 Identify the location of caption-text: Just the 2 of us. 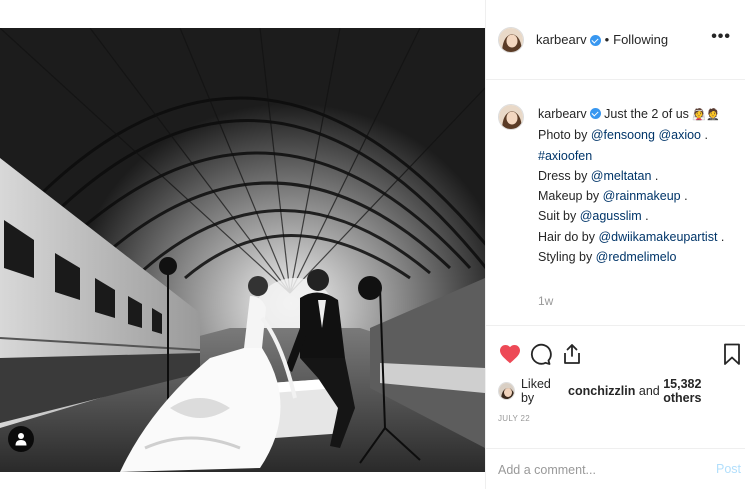
(646, 114).